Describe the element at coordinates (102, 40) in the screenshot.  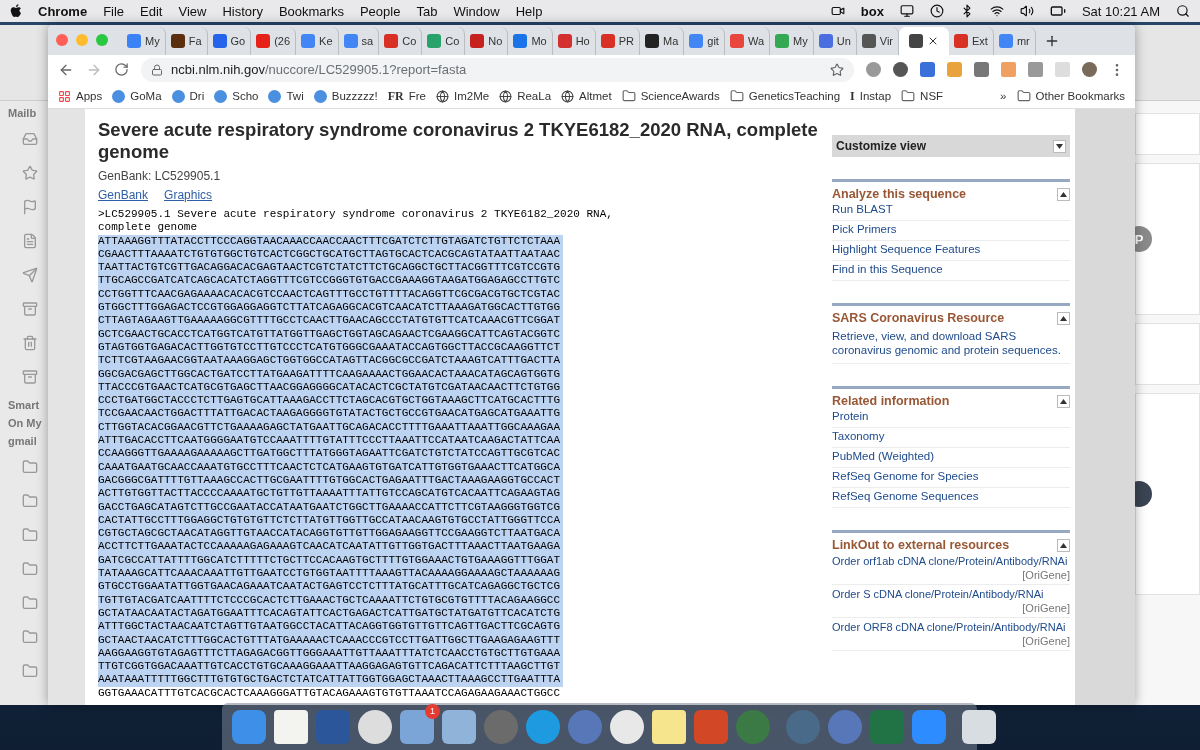
I see `zoom-button` at that location.